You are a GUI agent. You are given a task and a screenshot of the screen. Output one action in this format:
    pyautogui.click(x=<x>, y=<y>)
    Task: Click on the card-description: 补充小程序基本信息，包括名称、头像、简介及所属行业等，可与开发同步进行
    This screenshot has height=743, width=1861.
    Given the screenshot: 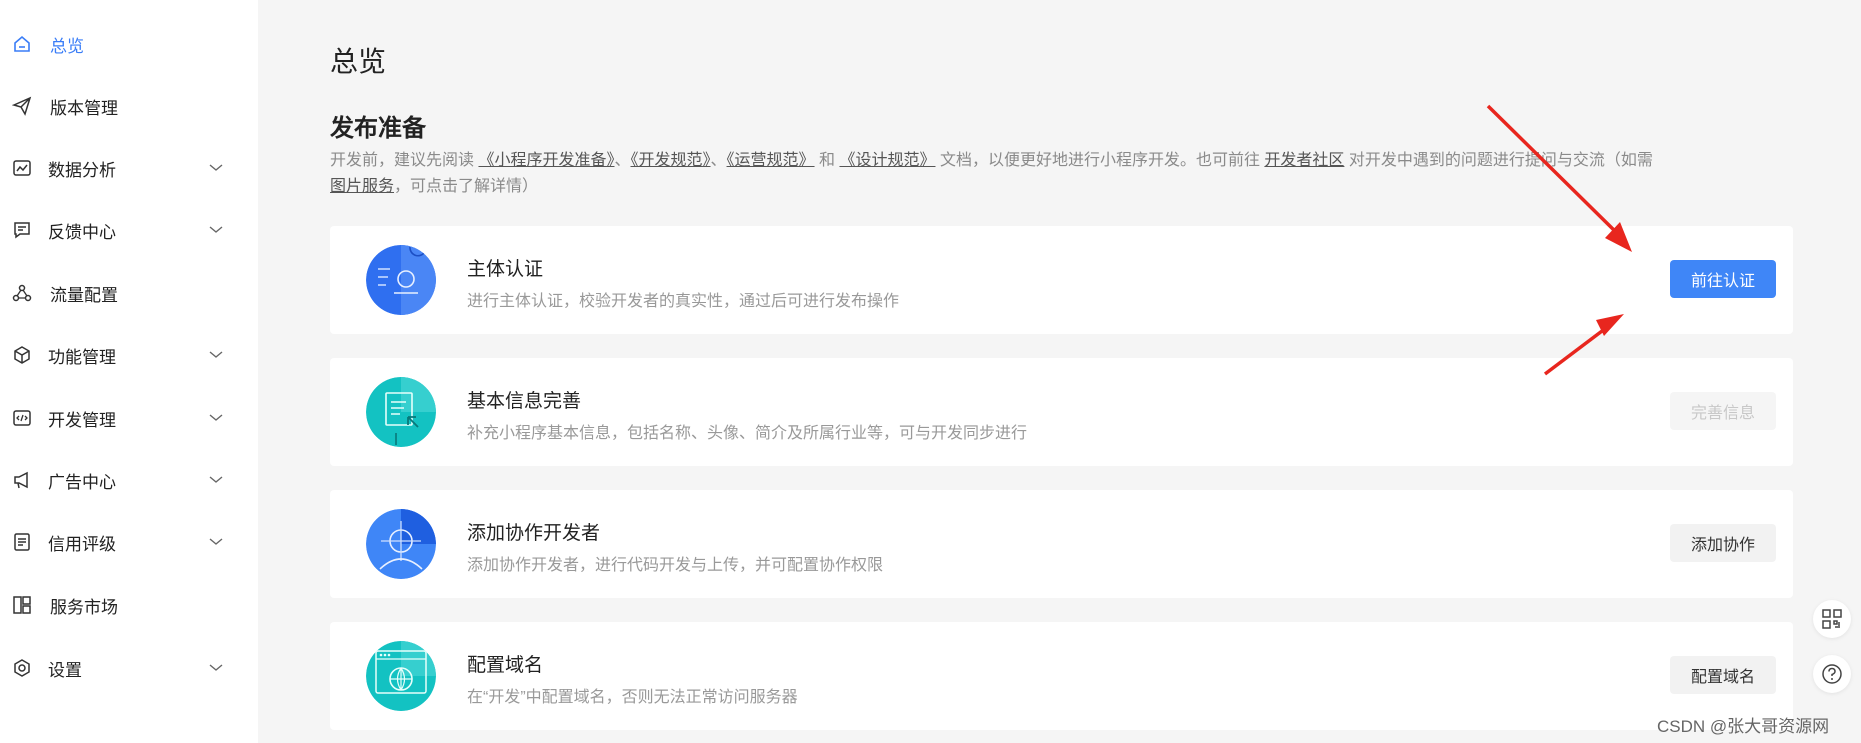 What is the action you would take?
    pyautogui.click(x=747, y=433)
    